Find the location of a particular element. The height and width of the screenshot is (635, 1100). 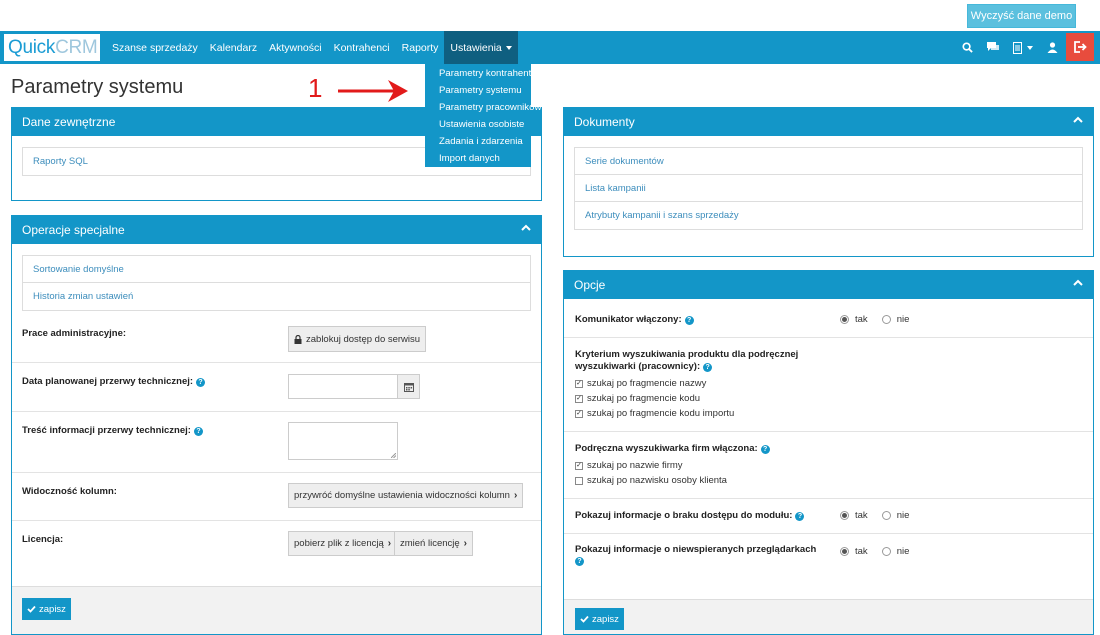

user-icon is located at coordinates (1052, 47).